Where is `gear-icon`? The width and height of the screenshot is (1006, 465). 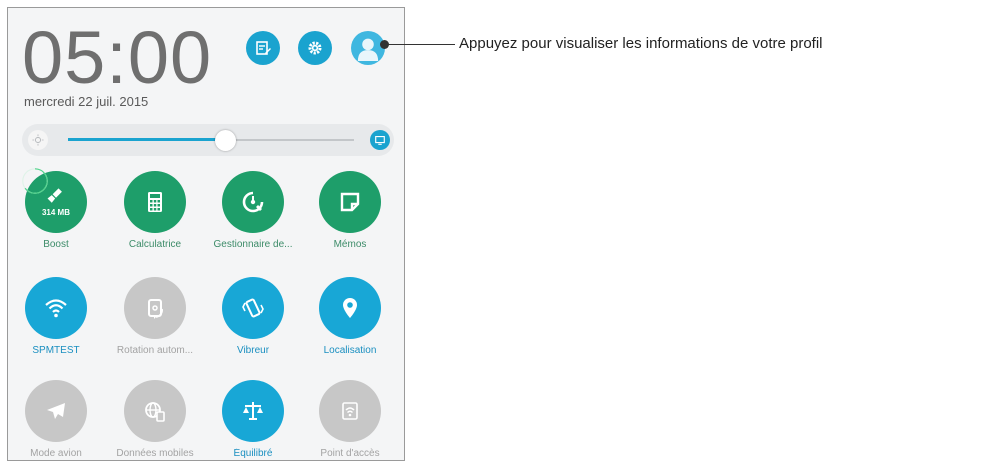
gear-icon is located at coordinates (315, 48).